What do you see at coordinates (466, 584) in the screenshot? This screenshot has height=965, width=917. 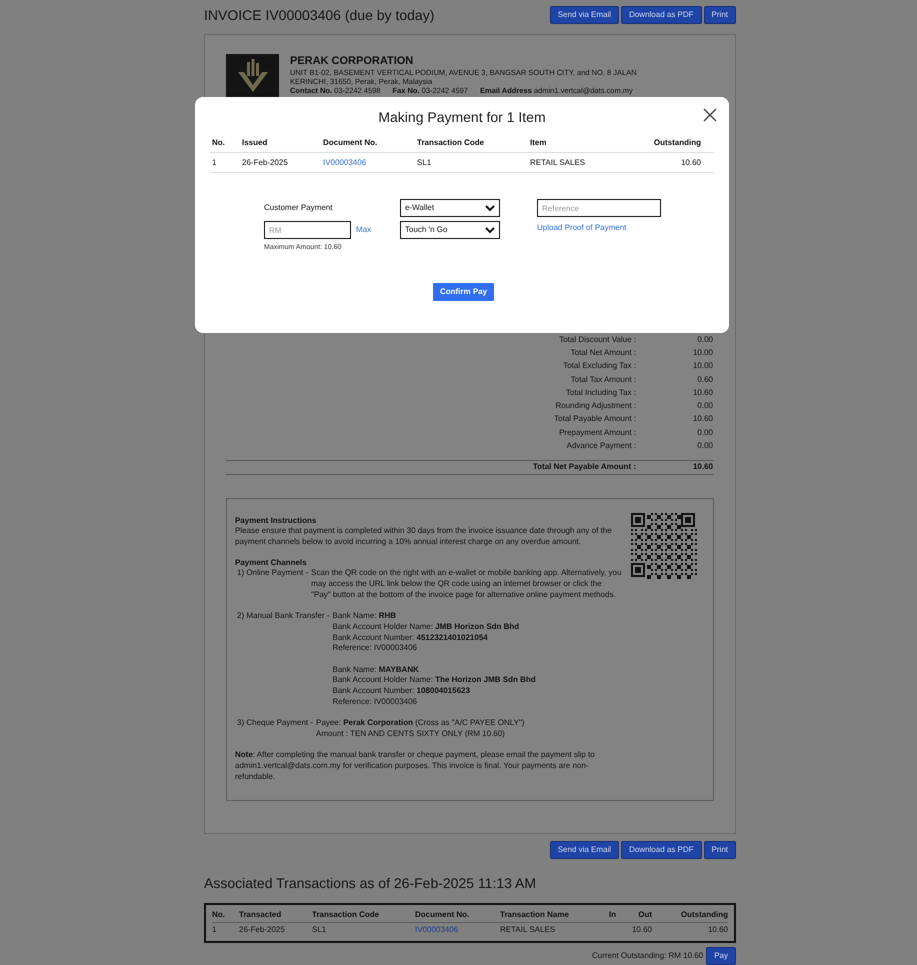 I see `channel-detail: Scan the QR code on the right with an e-wallet or mobile banking app. Alternatively, you may access the URL link below the QR code using an internet browser or click the "Pay" button at the bottom of the invoice page for alternative online payment methods.` at bounding box center [466, 584].